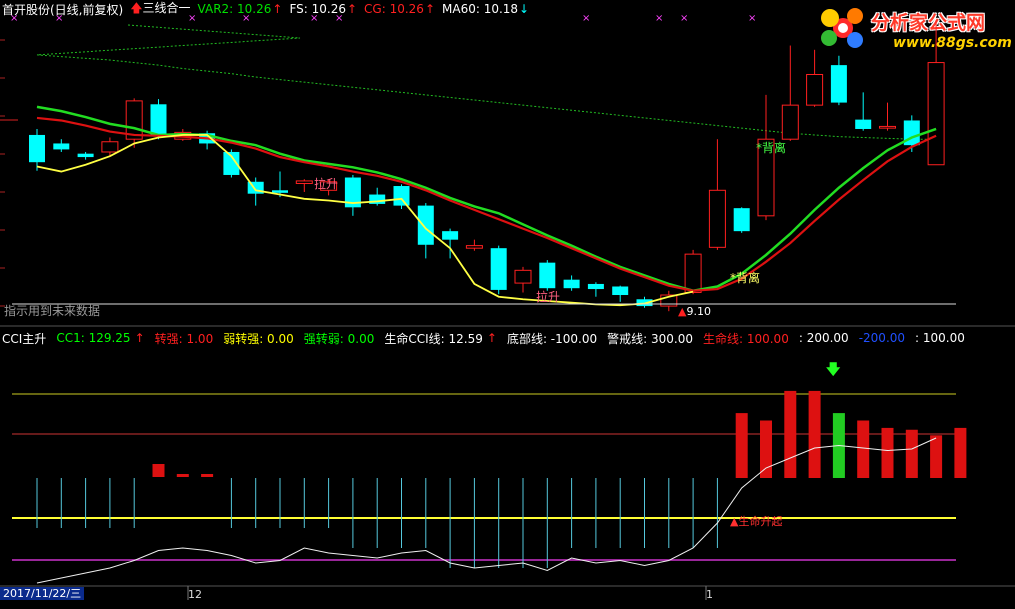 The height and width of the screenshot is (609, 1015). Describe the element at coordinates (42, 593) in the screenshot. I see `date-cursor-label: 2017/11/22/三` at that location.